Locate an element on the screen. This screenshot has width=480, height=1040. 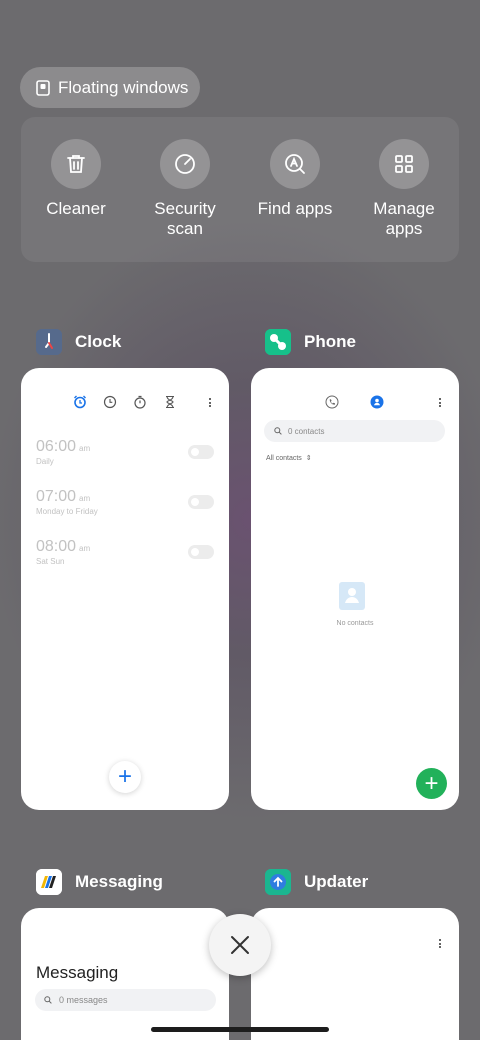
contacts-tab-icon is located at coordinates (377, 402).